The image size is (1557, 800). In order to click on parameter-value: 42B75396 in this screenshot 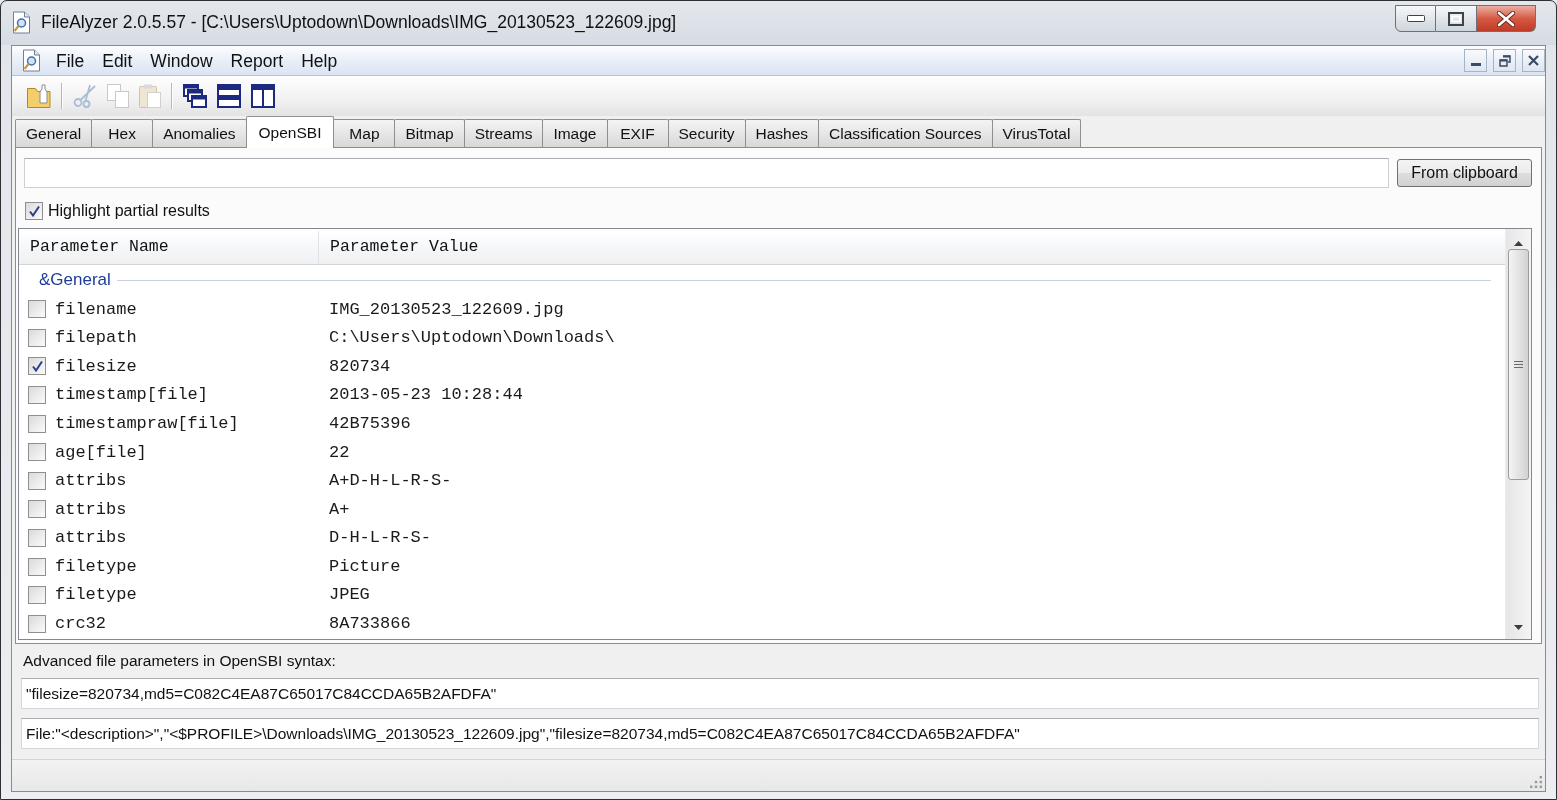, I will do `click(370, 423)`.